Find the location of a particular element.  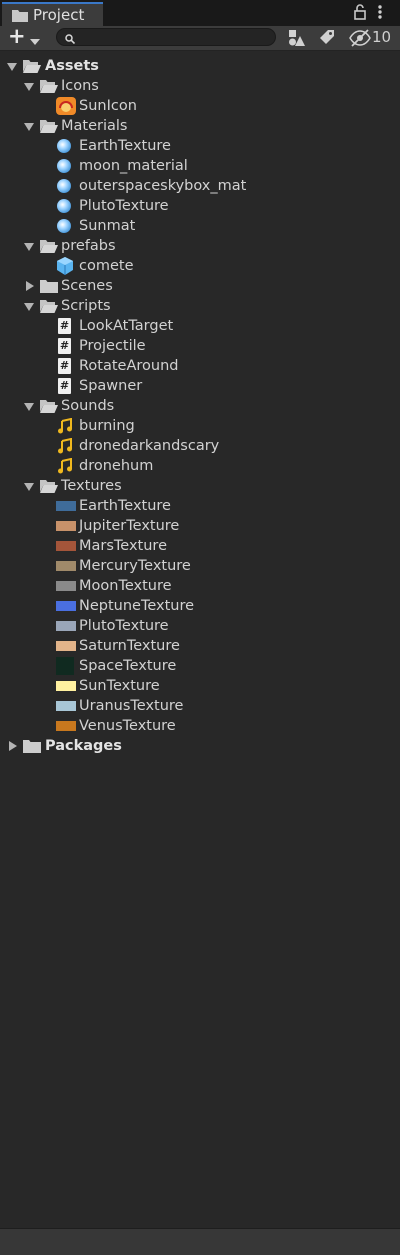

tree-label: Sunmat is located at coordinates (107, 226).